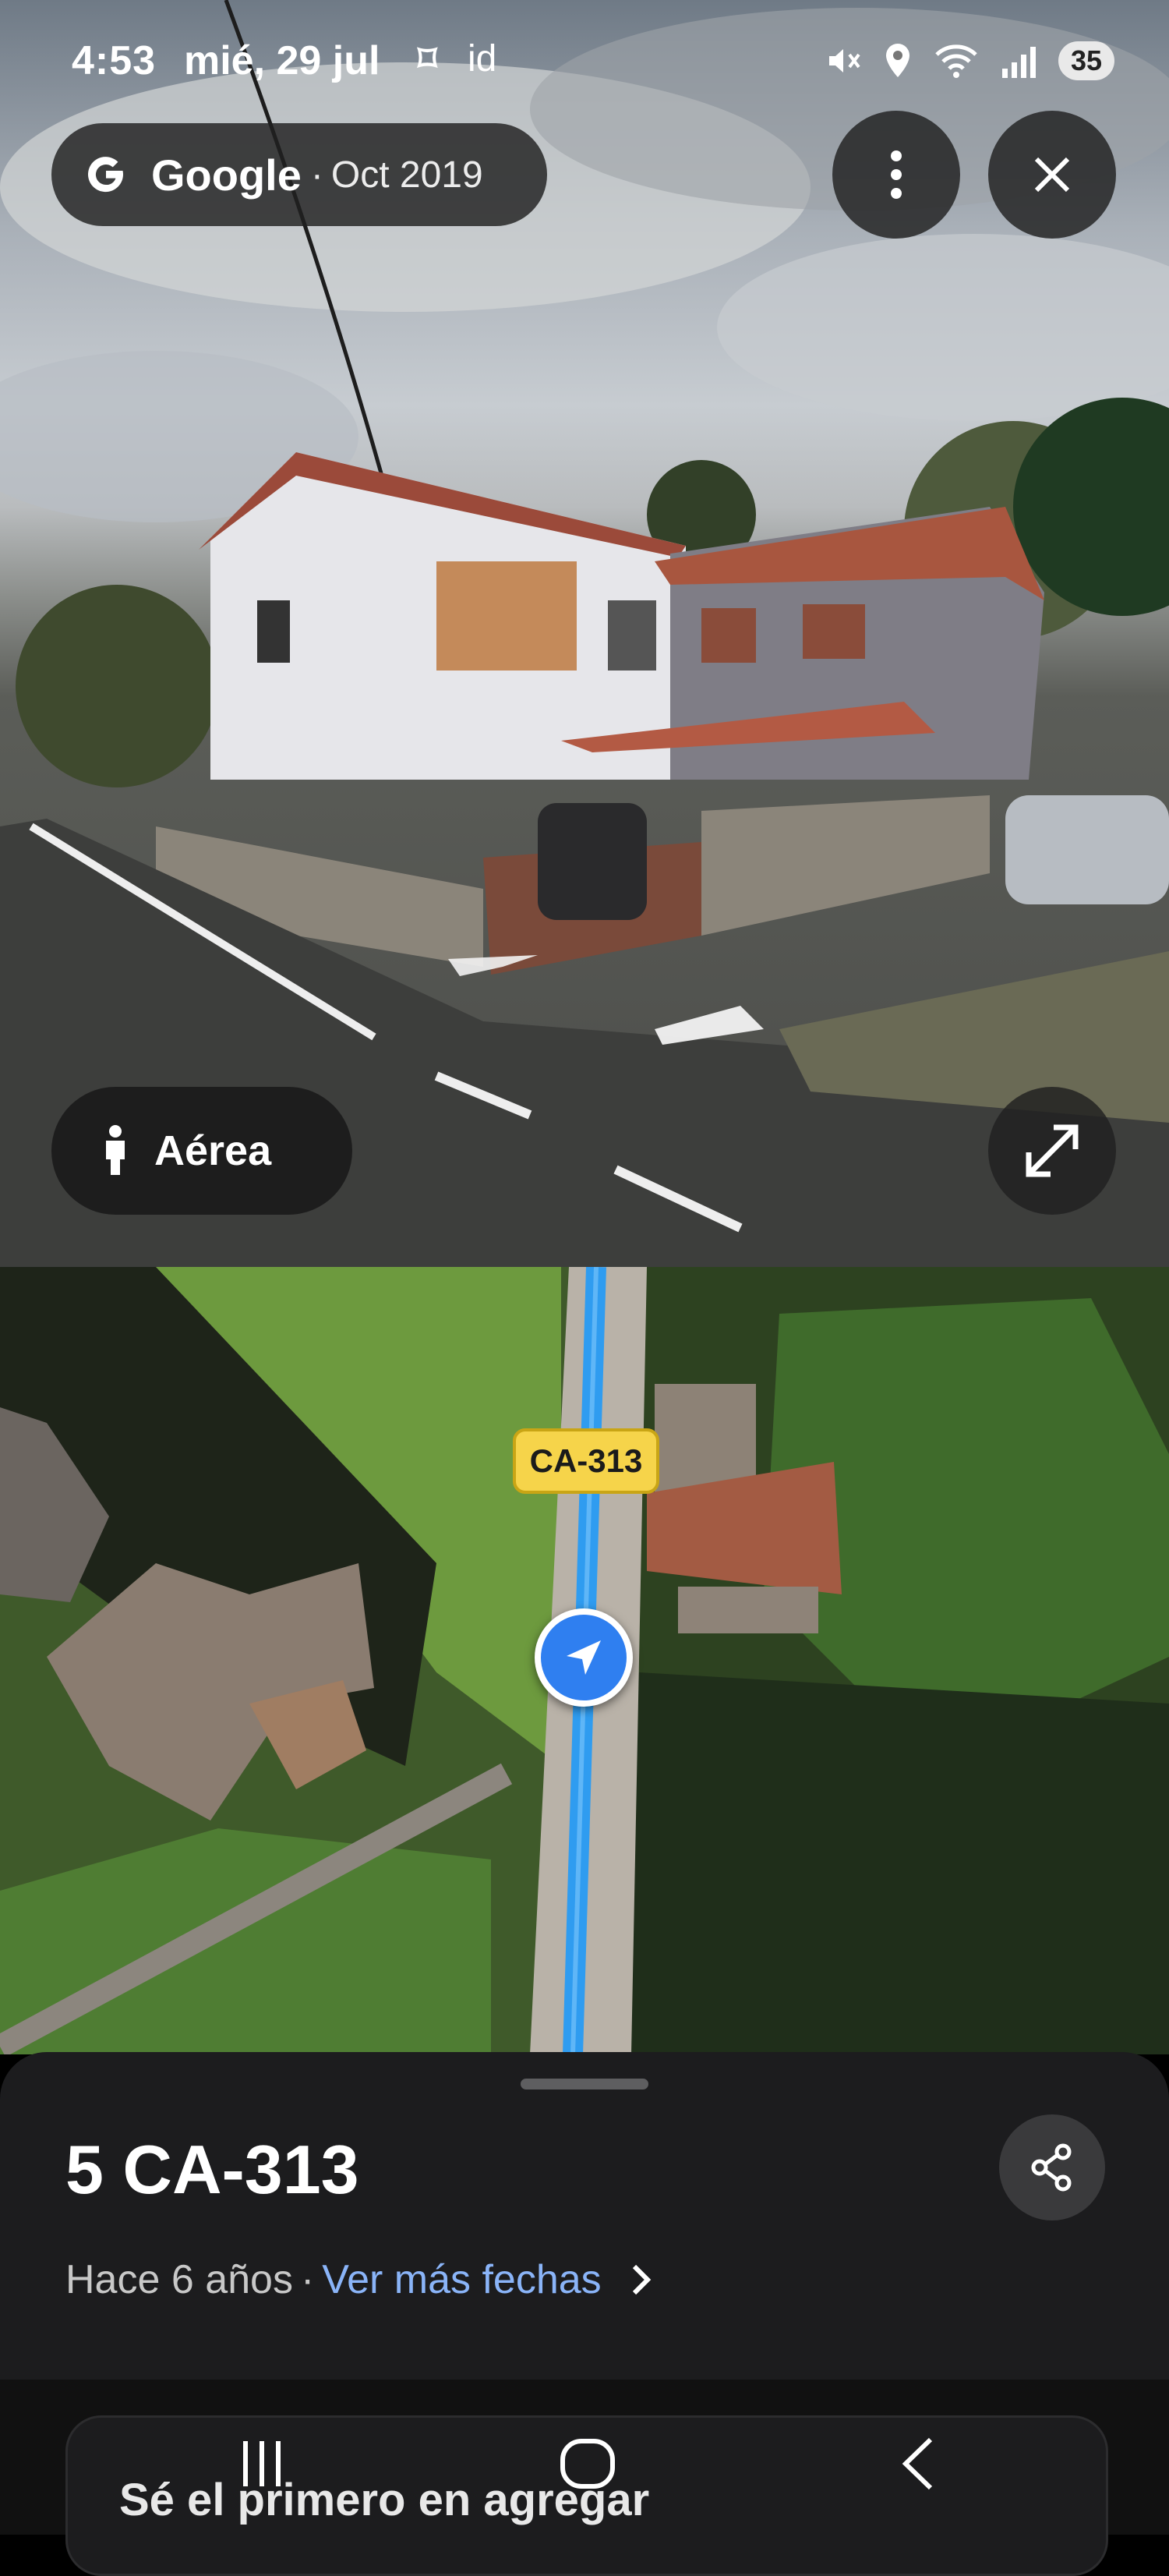  I want to click on chevron-right-icon, so click(641, 2279).